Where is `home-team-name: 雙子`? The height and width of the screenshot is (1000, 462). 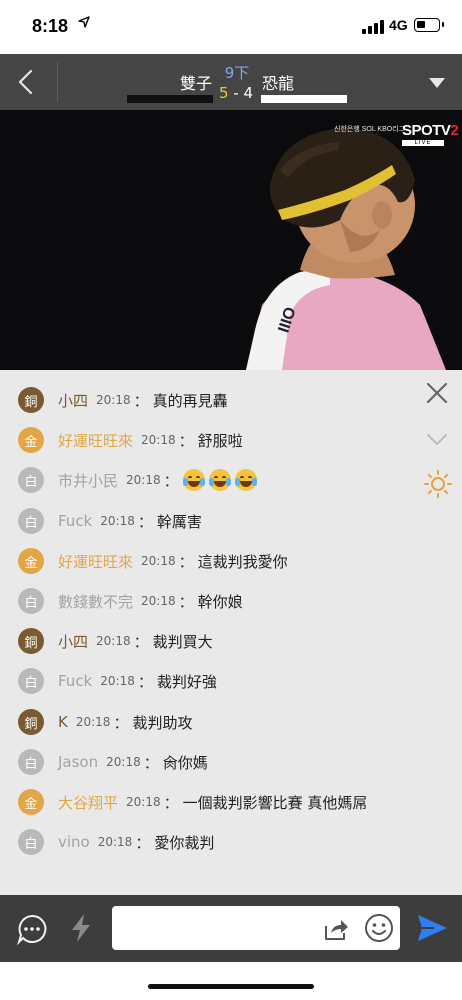 home-team-name: 雙子 is located at coordinates (195, 83).